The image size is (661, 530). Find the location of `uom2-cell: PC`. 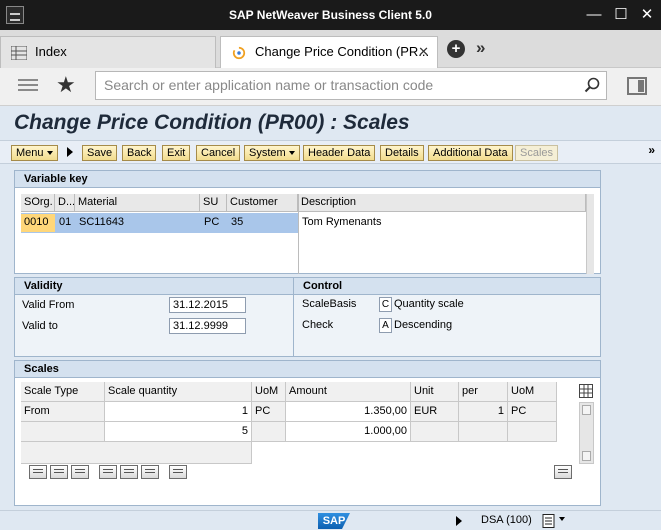

uom2-cell: PC is located at coordinates (532, 412).